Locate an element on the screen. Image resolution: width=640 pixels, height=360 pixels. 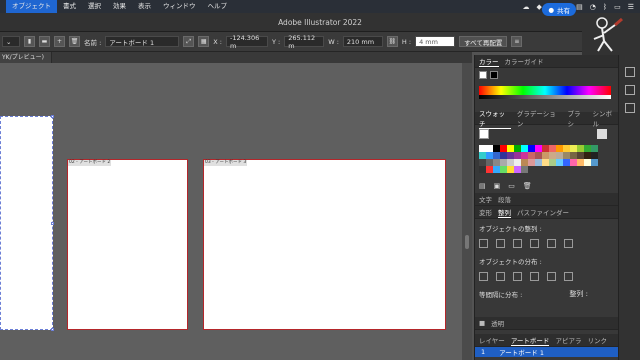
new-swatch-icon: ▣ is located at coordinates (497, 186).